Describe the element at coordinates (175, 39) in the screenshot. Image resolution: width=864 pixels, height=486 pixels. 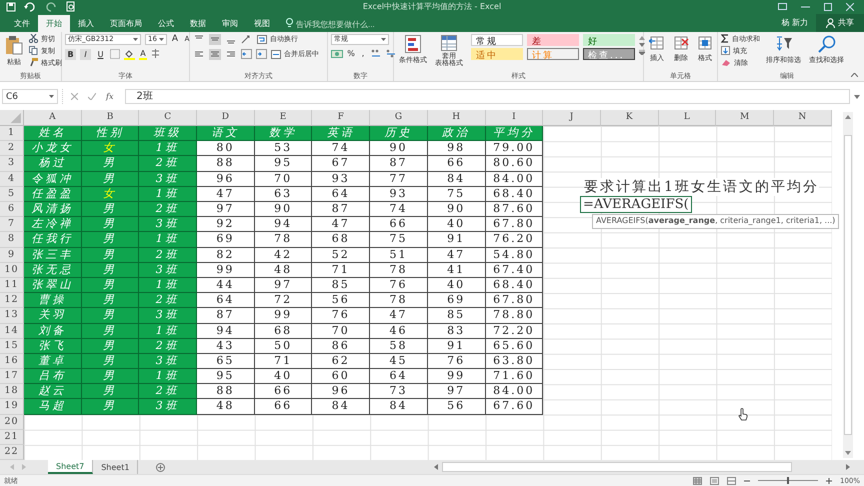
I see `grow-font-button: A` at that location.